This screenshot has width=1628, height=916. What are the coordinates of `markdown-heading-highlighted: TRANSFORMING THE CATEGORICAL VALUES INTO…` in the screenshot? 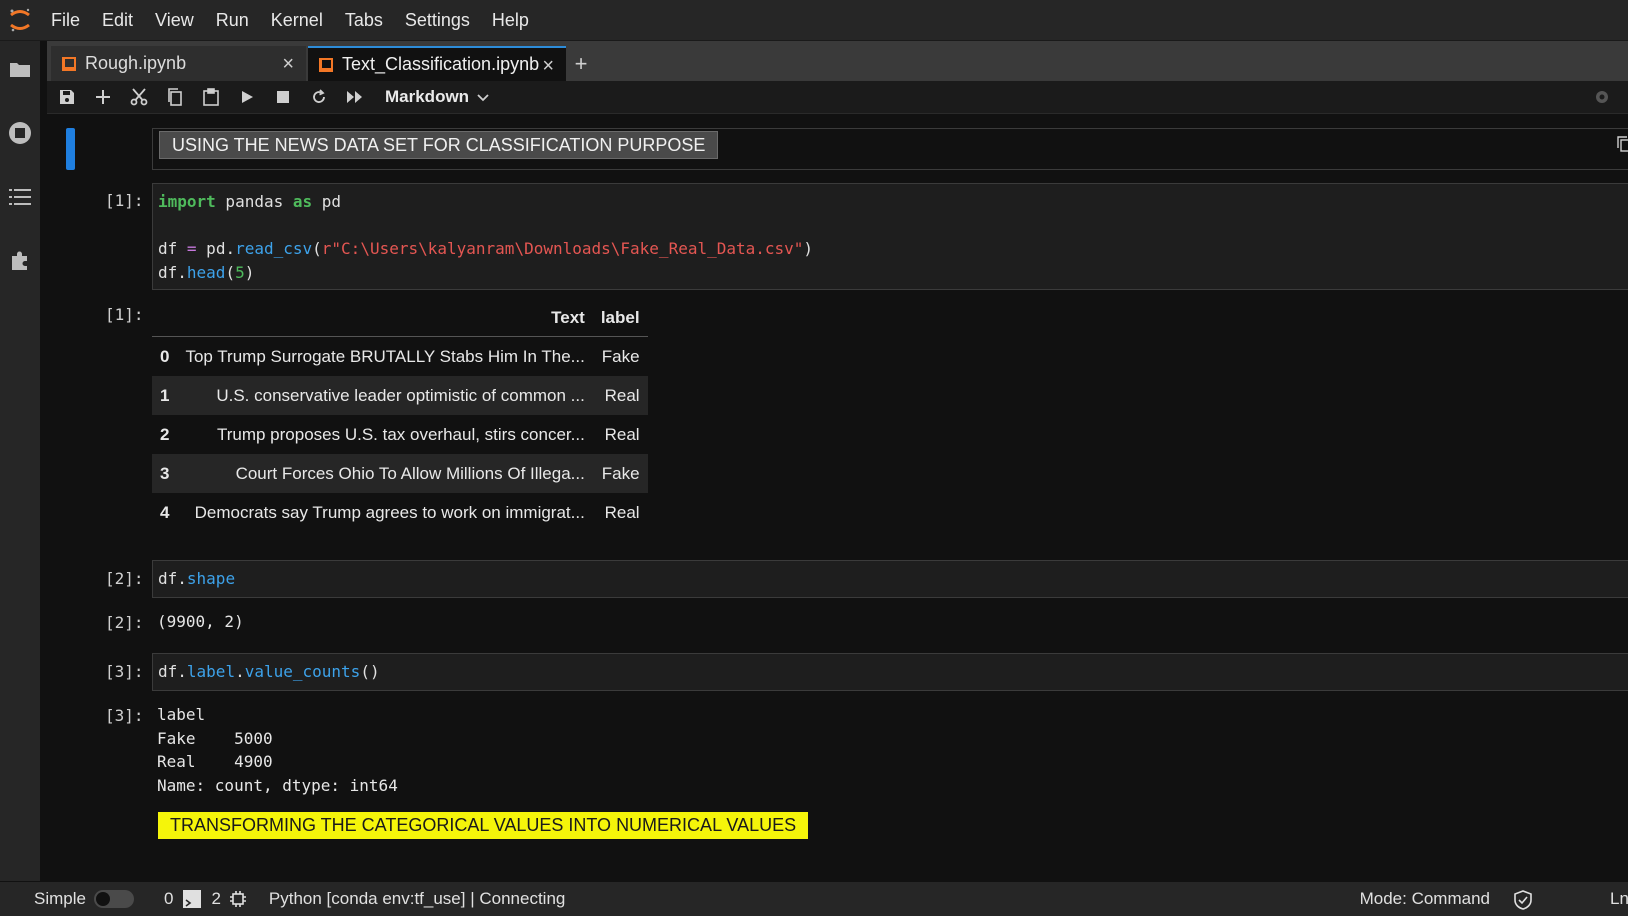 It's located at (483, 825).